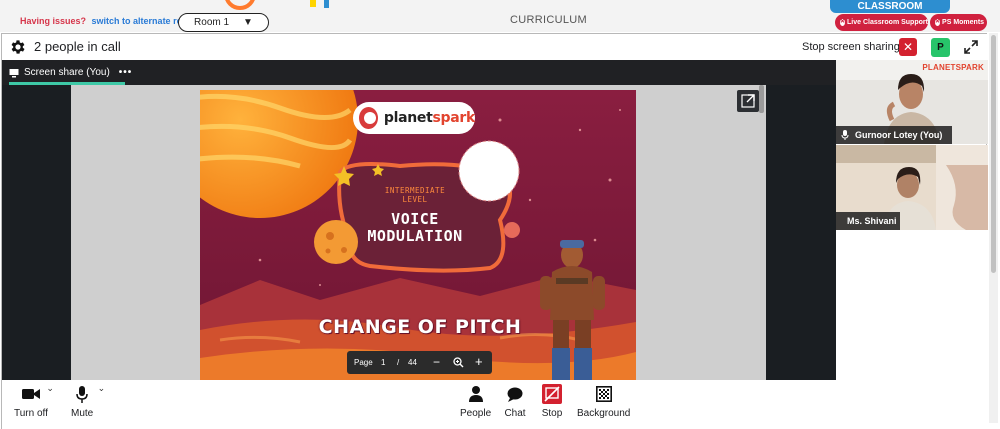 This screenshot has width=1000, height=429. I want to click on page-controls: Page 1 / 44 − +, so click(419, 362).